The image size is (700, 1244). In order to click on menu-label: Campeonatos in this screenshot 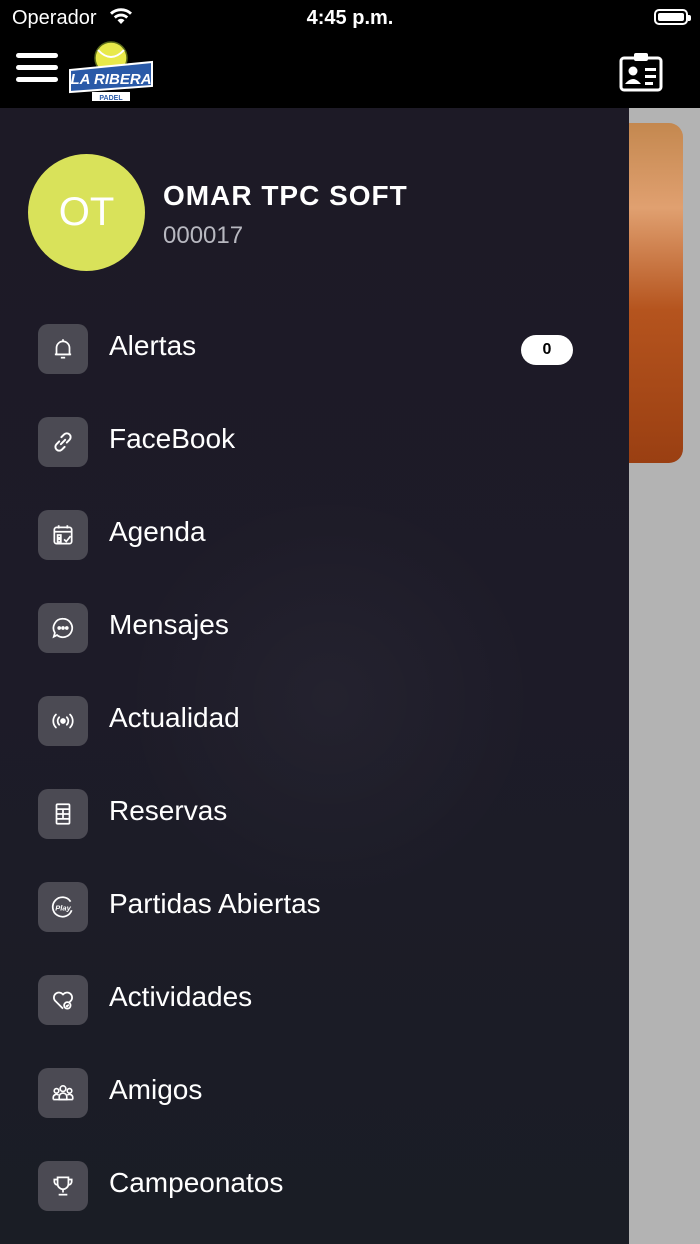, I will do `click(196, 1182)`.